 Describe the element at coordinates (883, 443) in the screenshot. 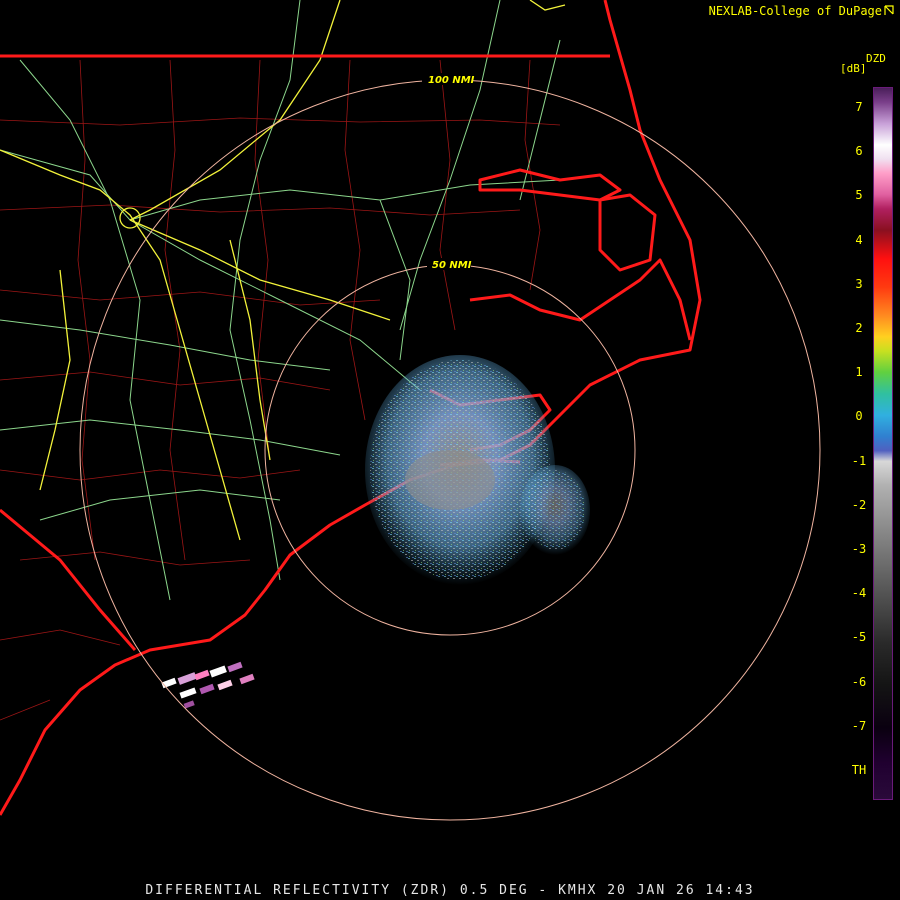

I see `color-scale-bar` at that location.